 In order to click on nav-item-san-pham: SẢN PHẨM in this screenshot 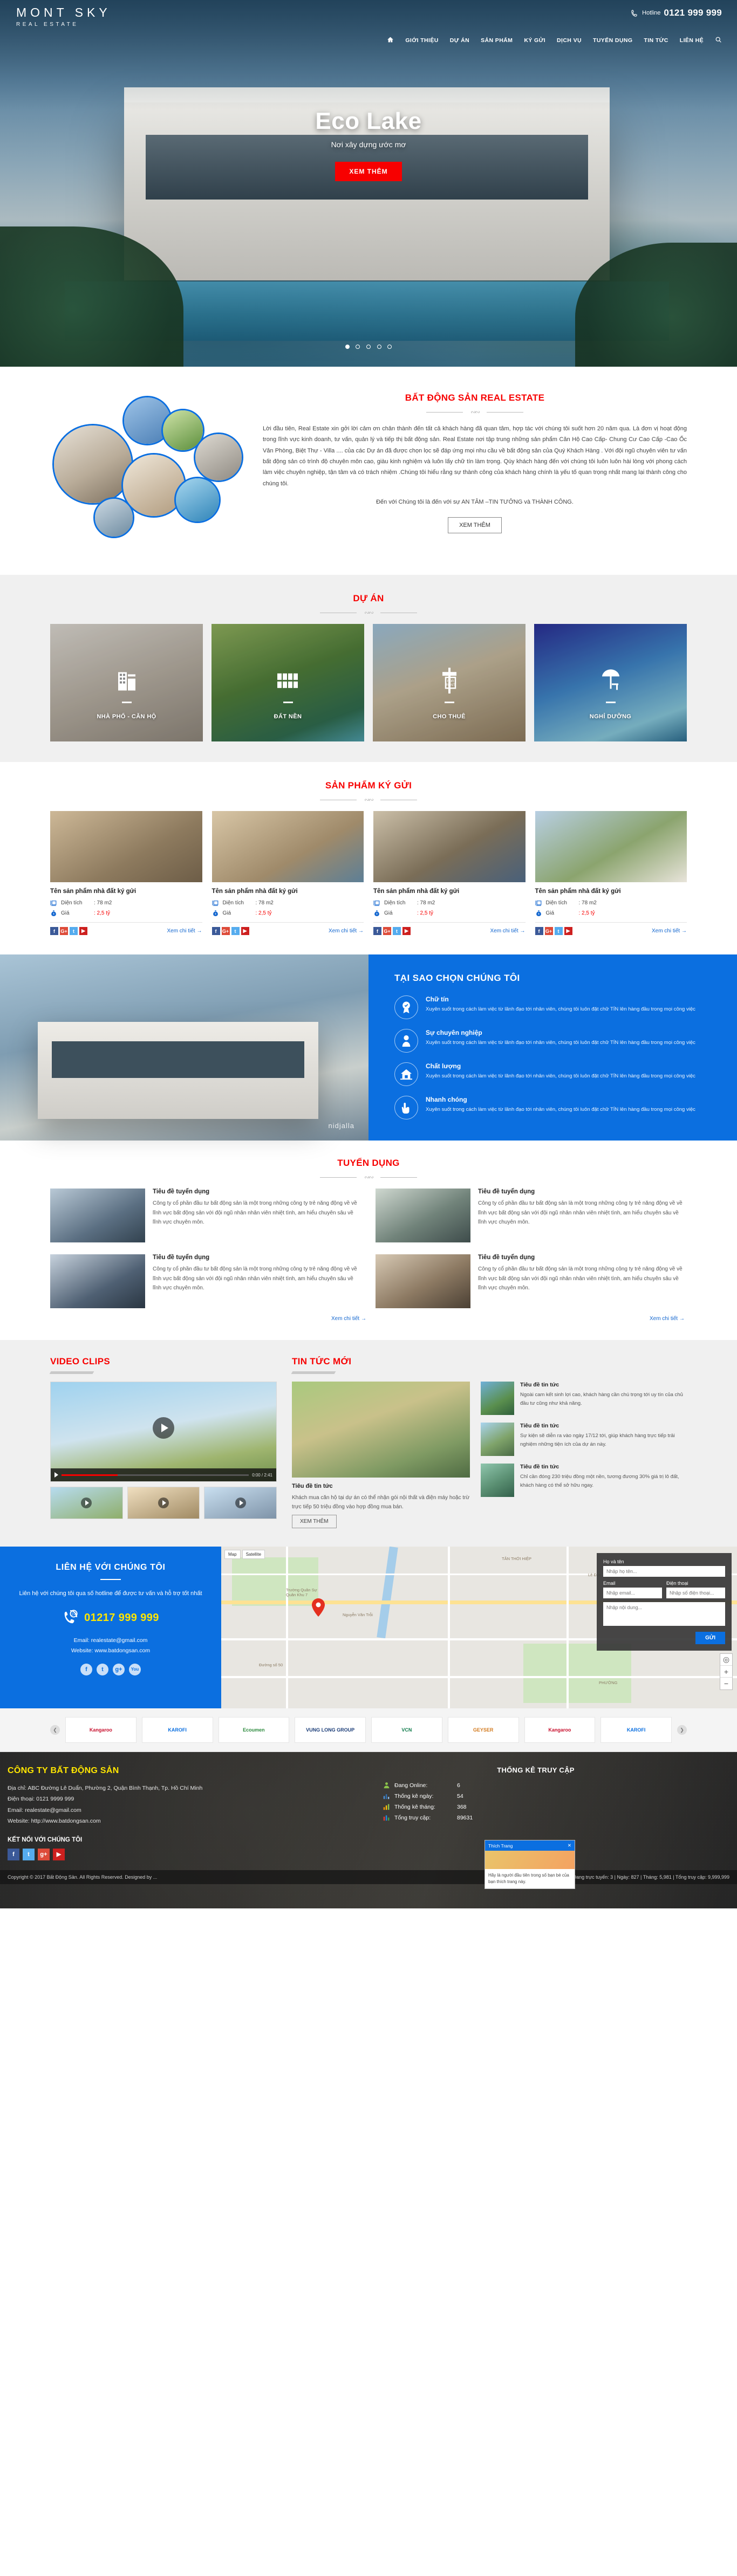, I will do `click(497, 40)`.